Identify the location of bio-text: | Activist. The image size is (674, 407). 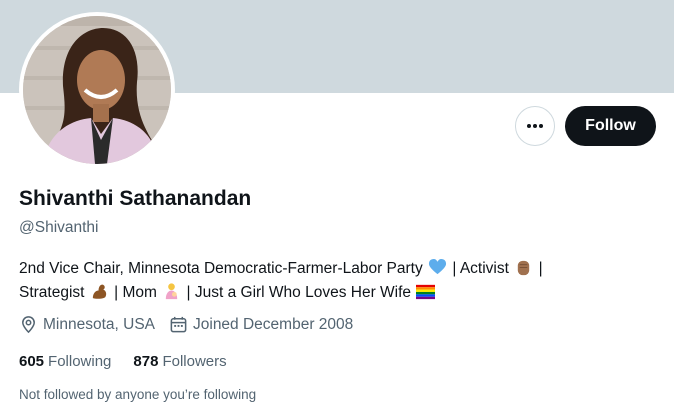
(480, 268).